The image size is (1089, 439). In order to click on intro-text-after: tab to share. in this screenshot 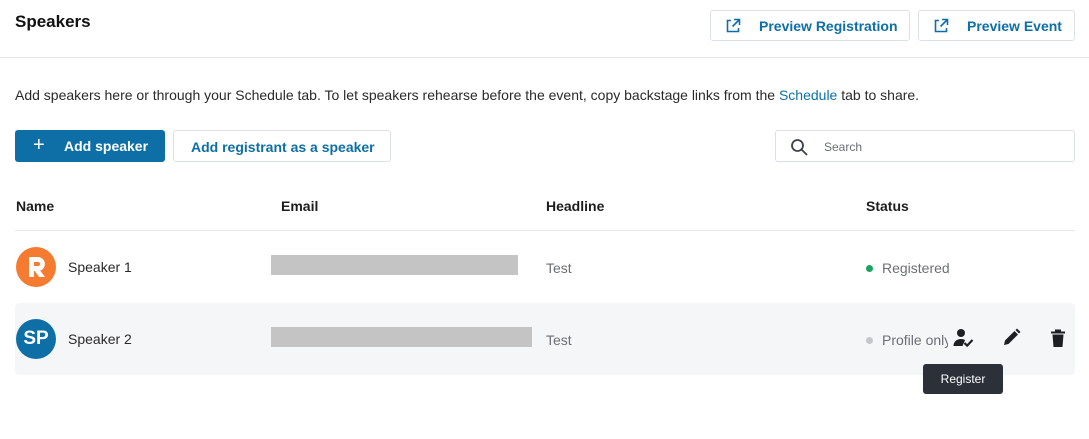, I will do `click(878, 95)`.